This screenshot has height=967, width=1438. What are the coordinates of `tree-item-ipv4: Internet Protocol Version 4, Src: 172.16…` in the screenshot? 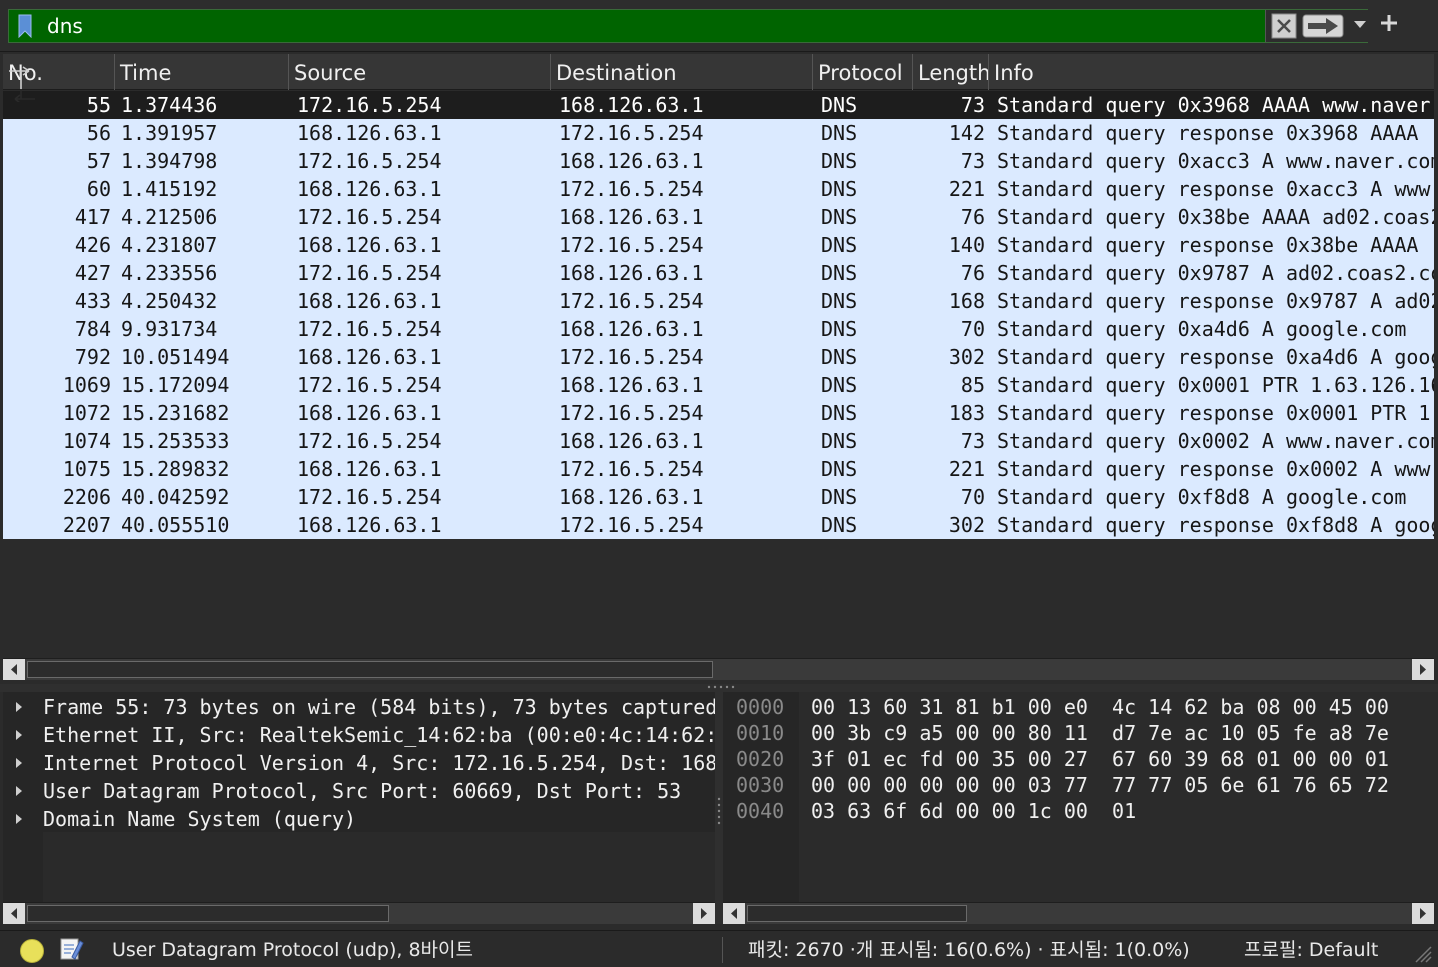 It's located at (359, 763).